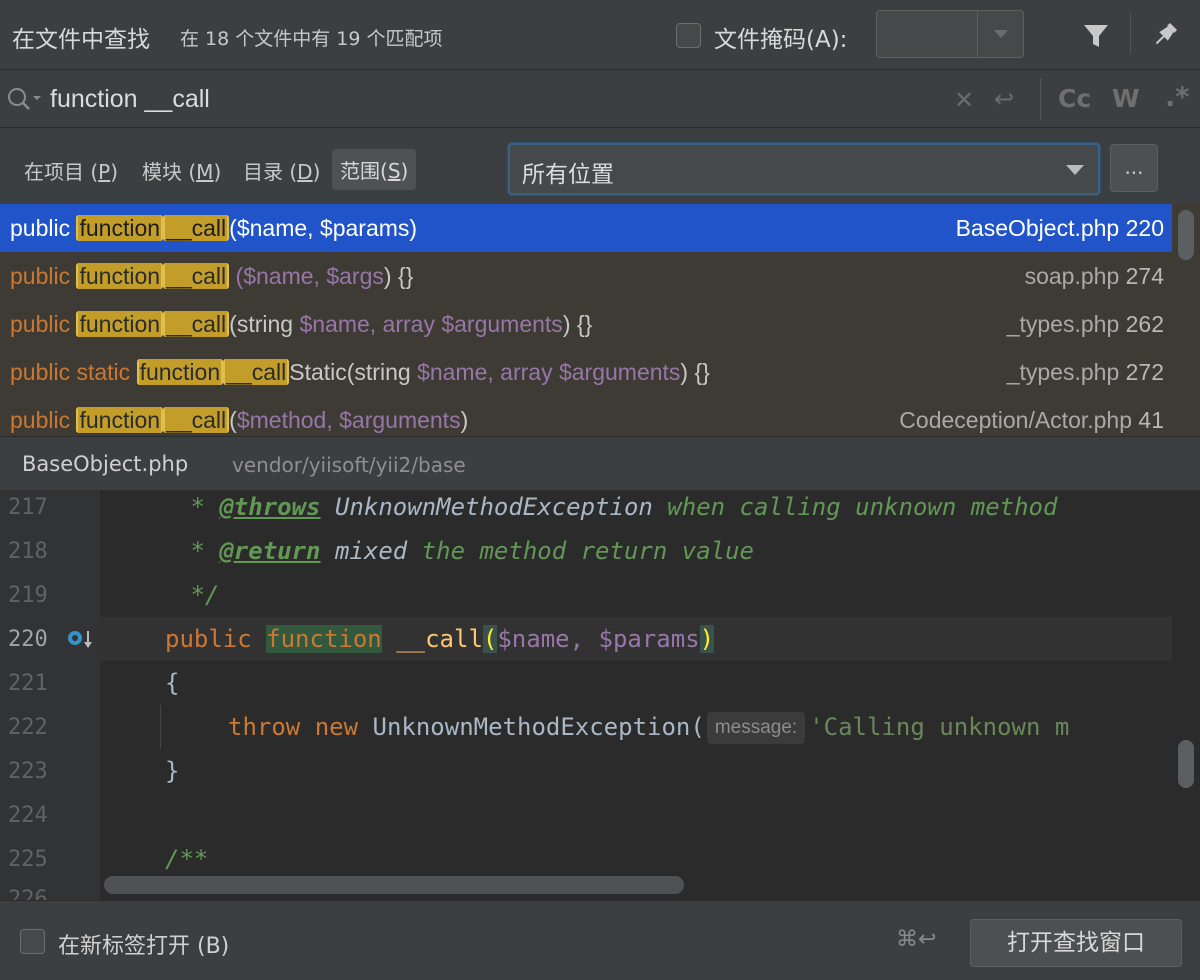 The width and height of the screenshot is (1200, 980). What do you see at coordinates (394, 885) in the screenshot?
I see `editor-horizontal-scrollbar` at bounding box center [394, 885].